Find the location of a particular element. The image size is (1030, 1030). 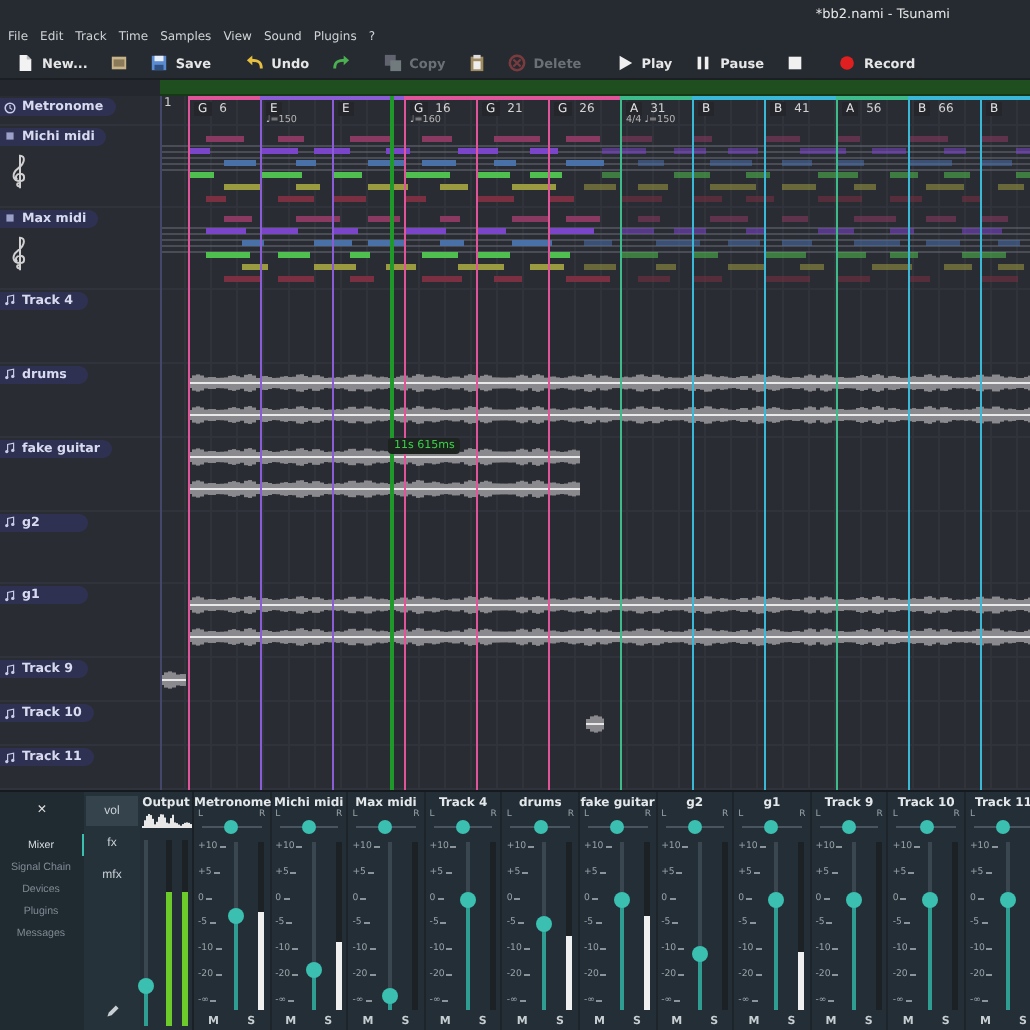

clock-icon is located at coordinates (10, 107).